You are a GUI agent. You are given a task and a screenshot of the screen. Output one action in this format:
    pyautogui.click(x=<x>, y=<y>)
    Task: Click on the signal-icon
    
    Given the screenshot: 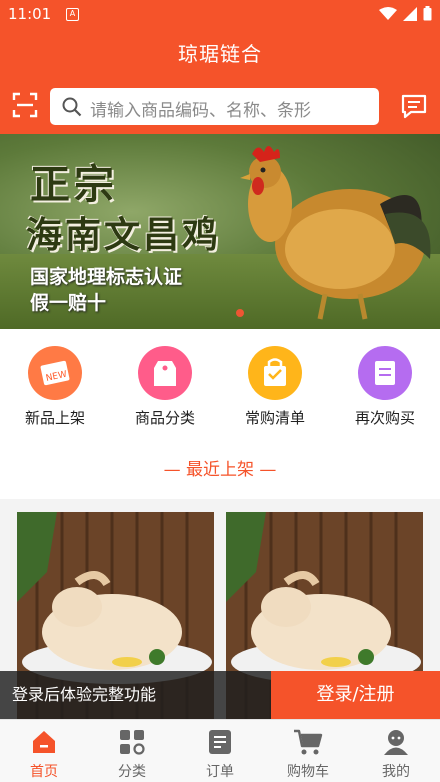 What is the action you would take?
    pyautogui.click(x=410, y=13)
    